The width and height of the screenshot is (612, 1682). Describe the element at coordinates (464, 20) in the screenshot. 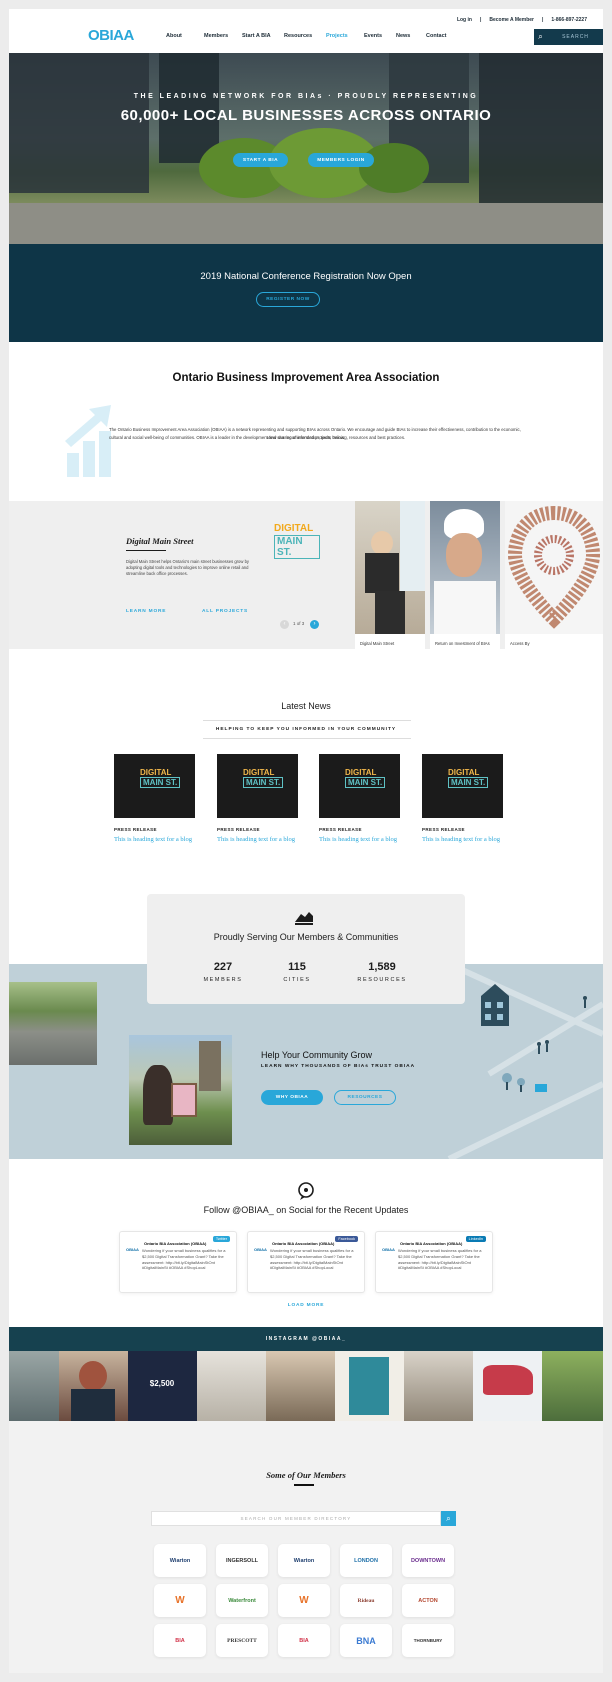

I see `login-link: Log in` at that location.